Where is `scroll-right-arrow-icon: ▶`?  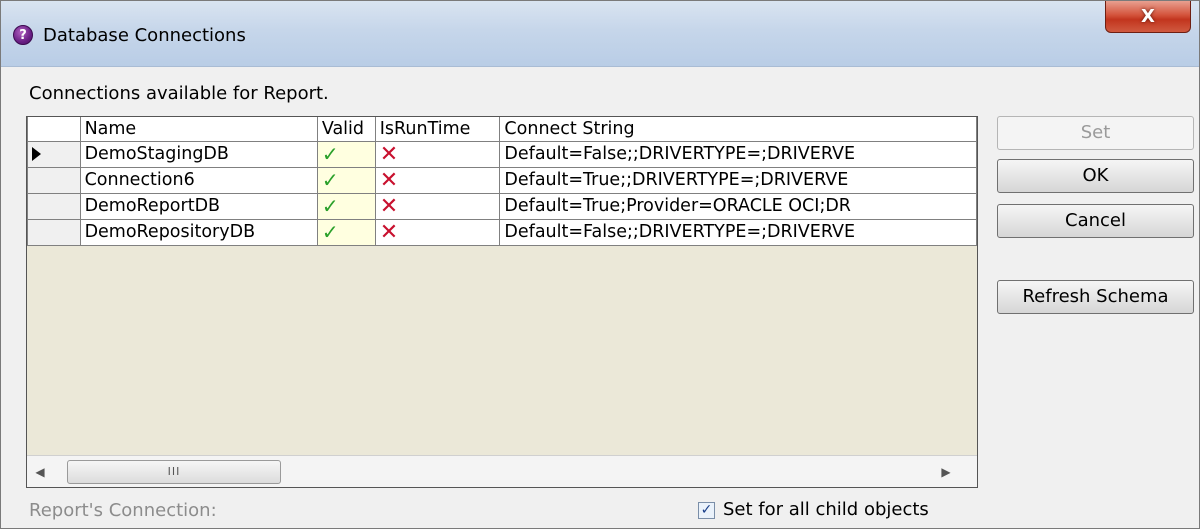
scroll-right-arrow-icon: ▶ is located at coordinates (946, 472).